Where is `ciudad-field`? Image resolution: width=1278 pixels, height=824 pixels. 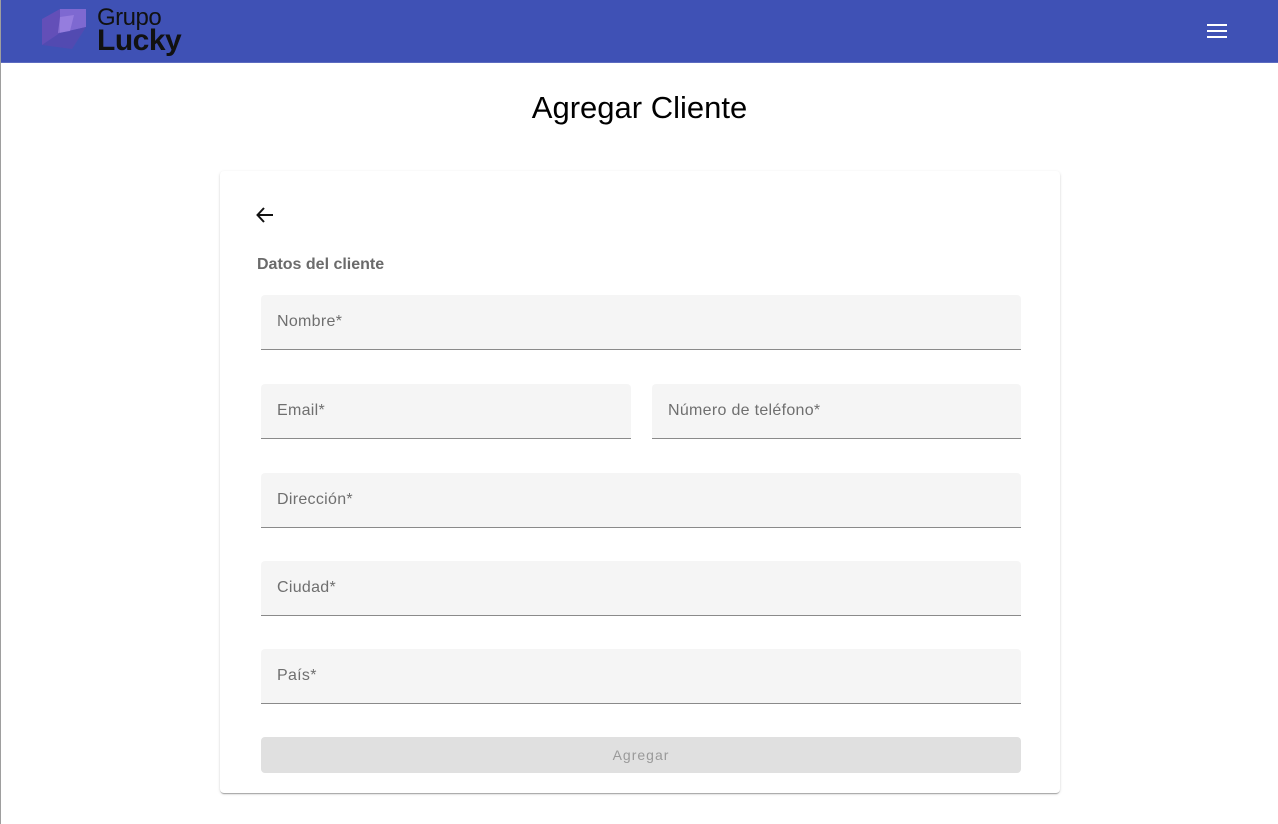
ciudad-field is located at coordinates (641, 588).